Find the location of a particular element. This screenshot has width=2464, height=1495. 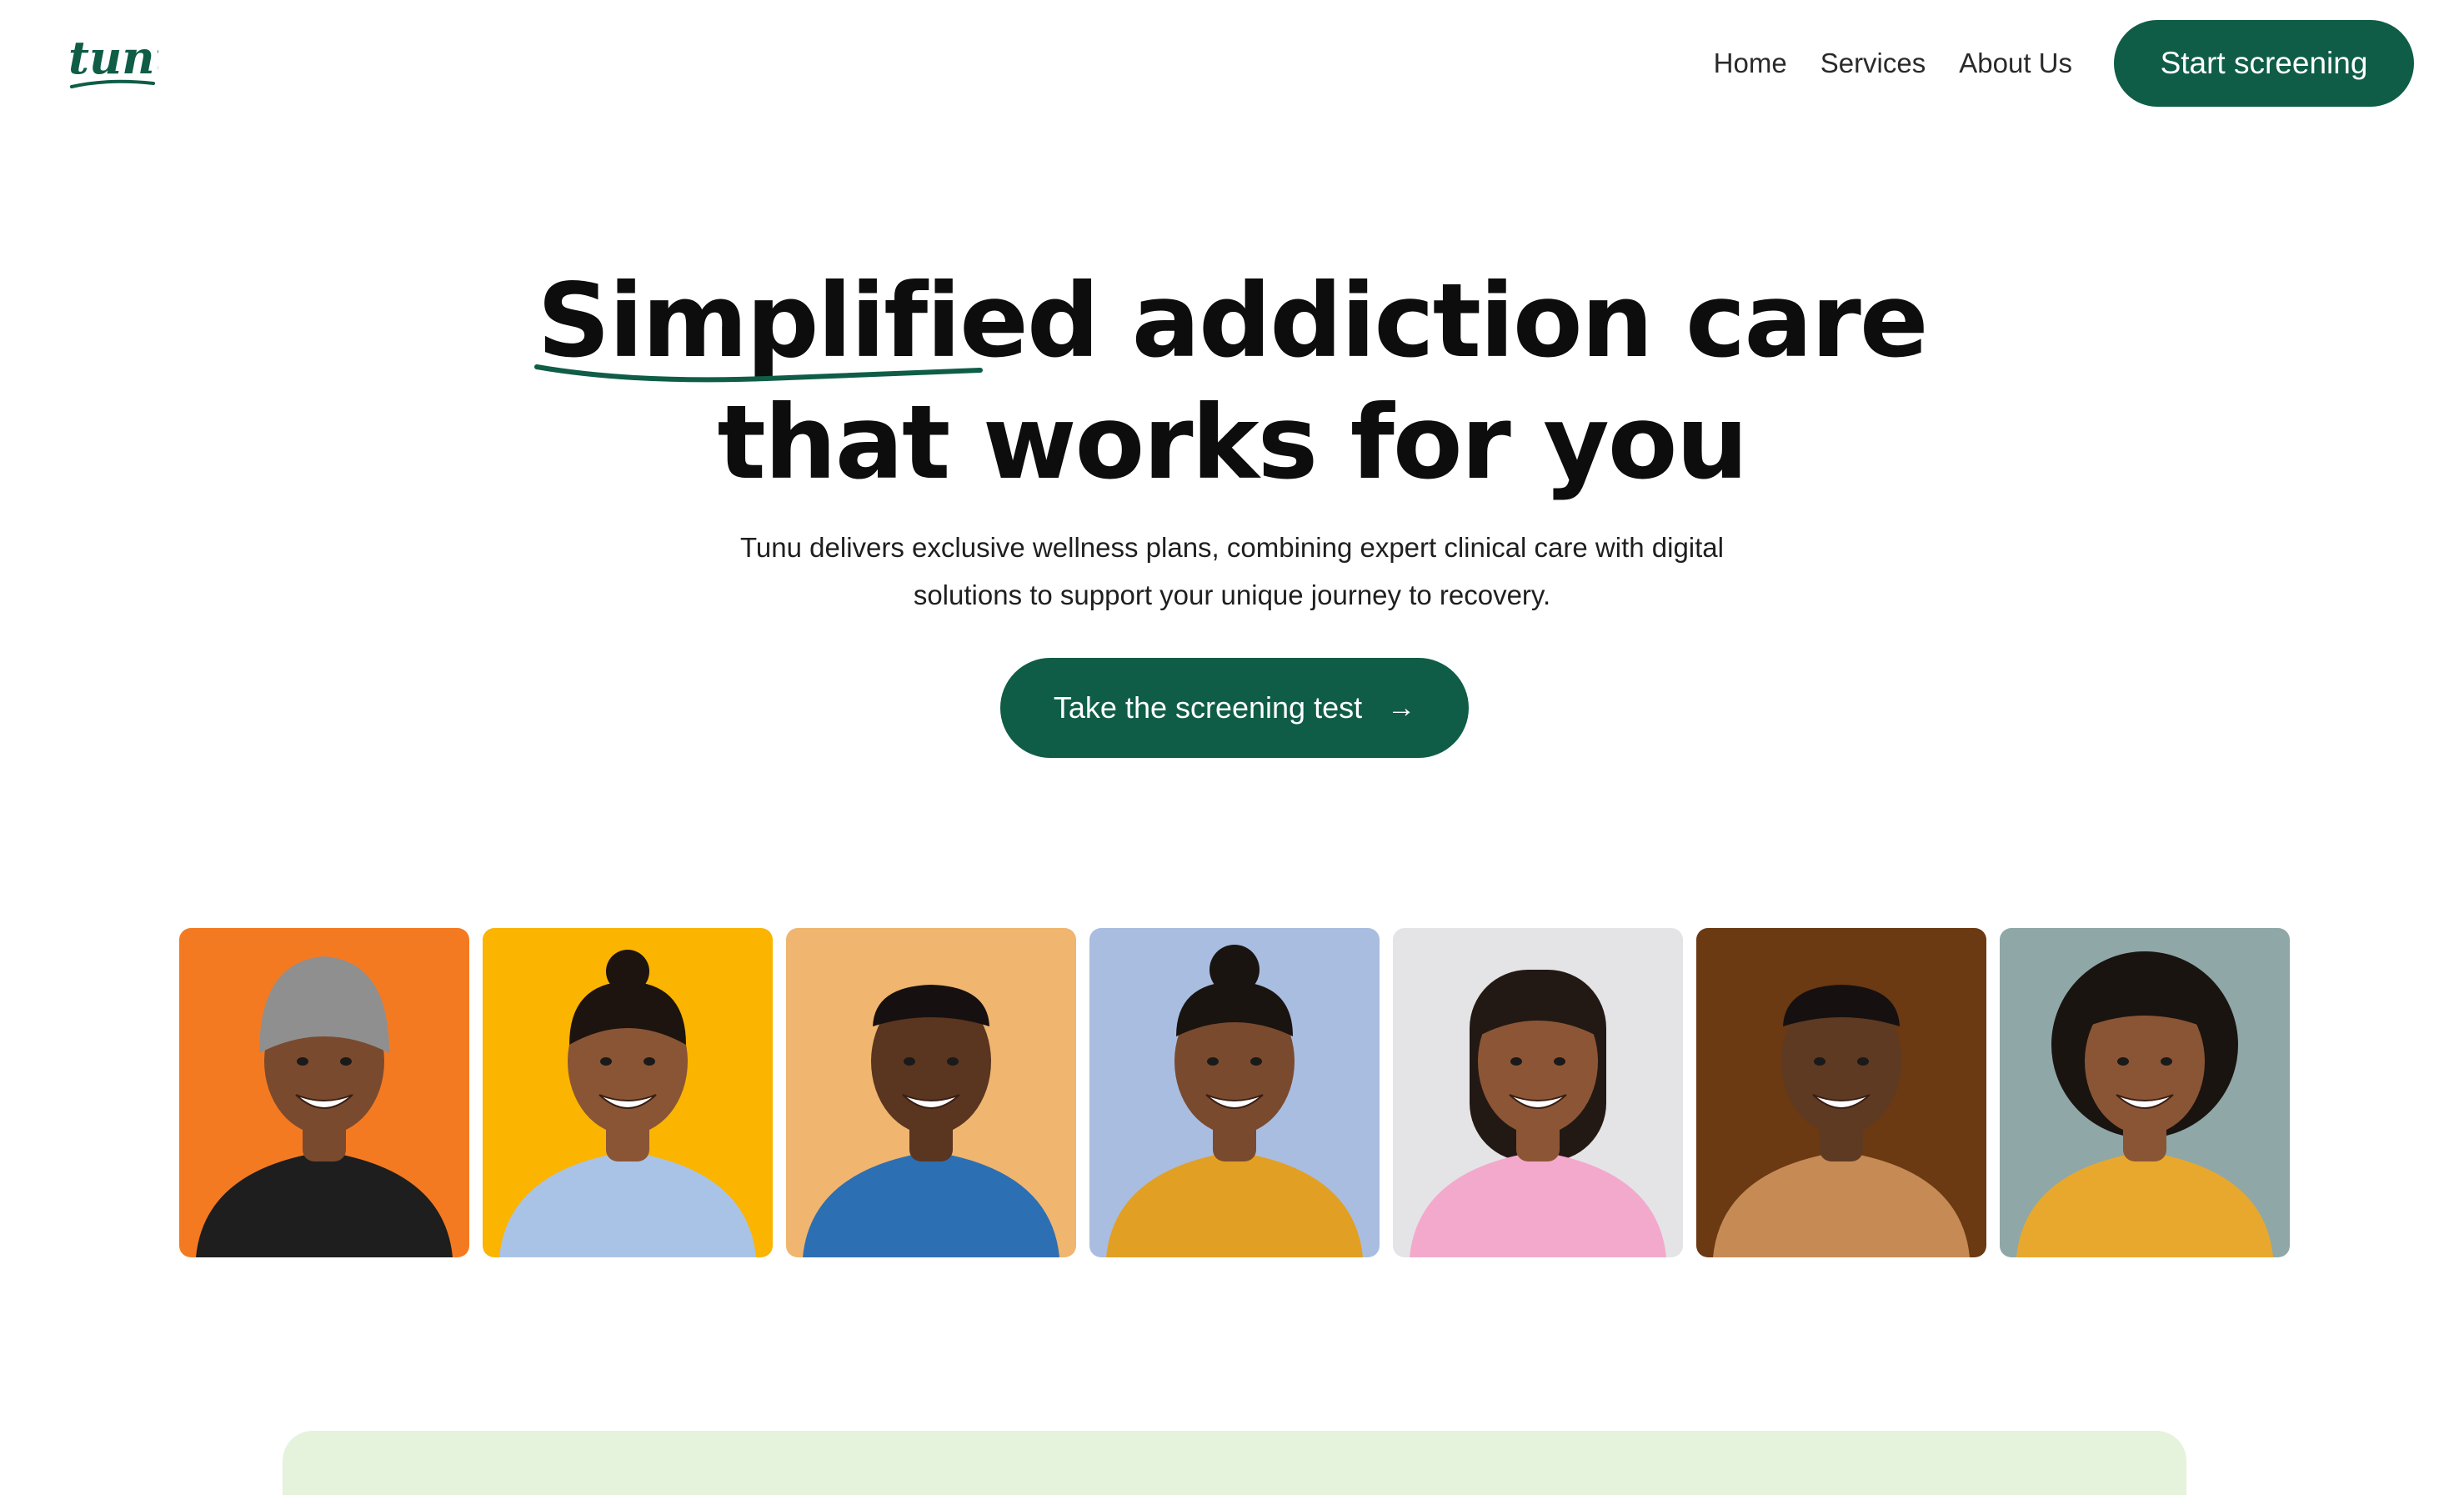

headline-line-1: Simplified addiction care is located at coordinates (1232, 321).